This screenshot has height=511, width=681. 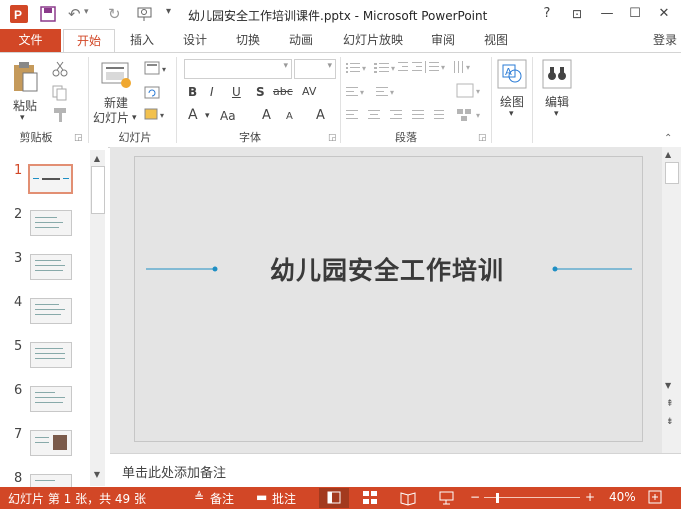 I want to click on ribbon-display-options-button: ⊡, so click(x=577, y=14).